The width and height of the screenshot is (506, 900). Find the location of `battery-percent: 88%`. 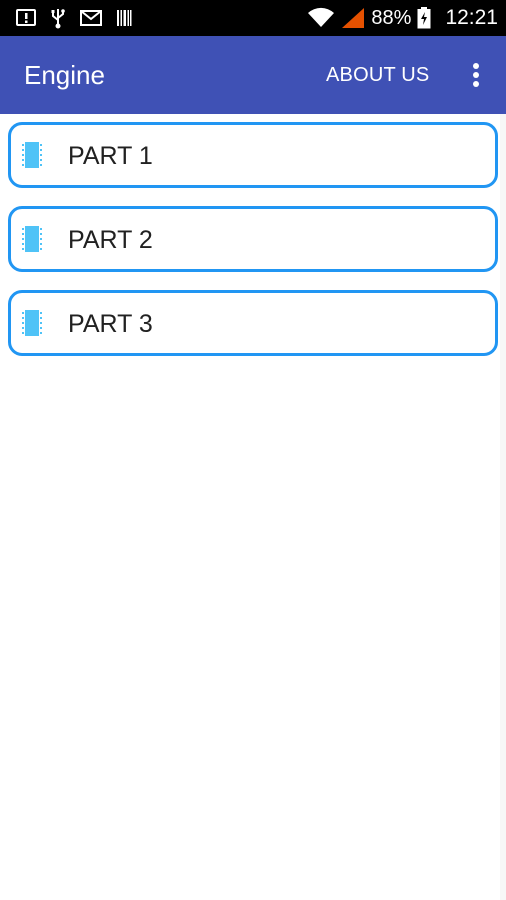

battery-percent: 88% is located at coordinates (391, 18).